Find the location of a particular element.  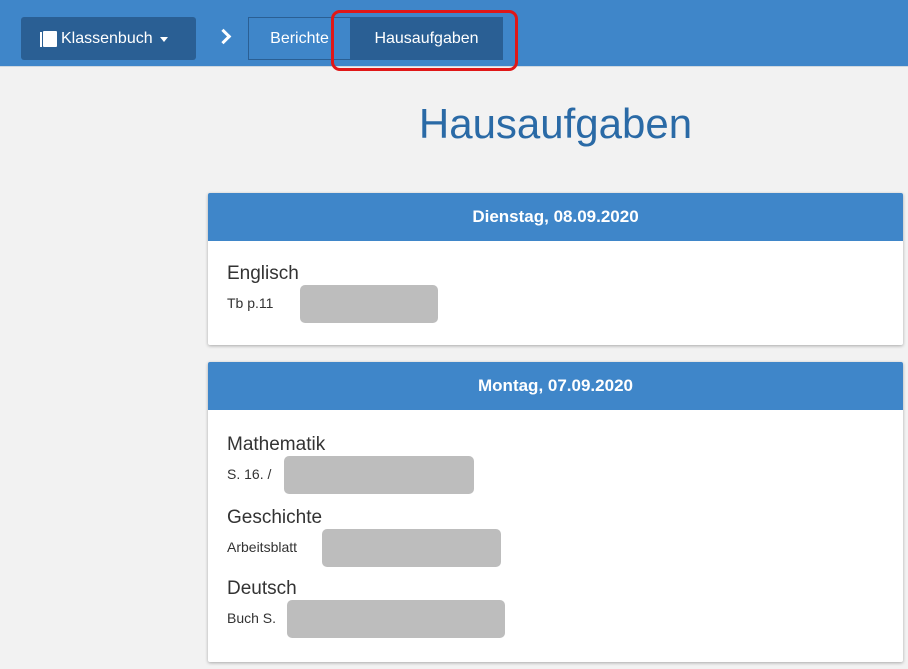

subject-label: Mathematik is located at coordinates (276, 444).